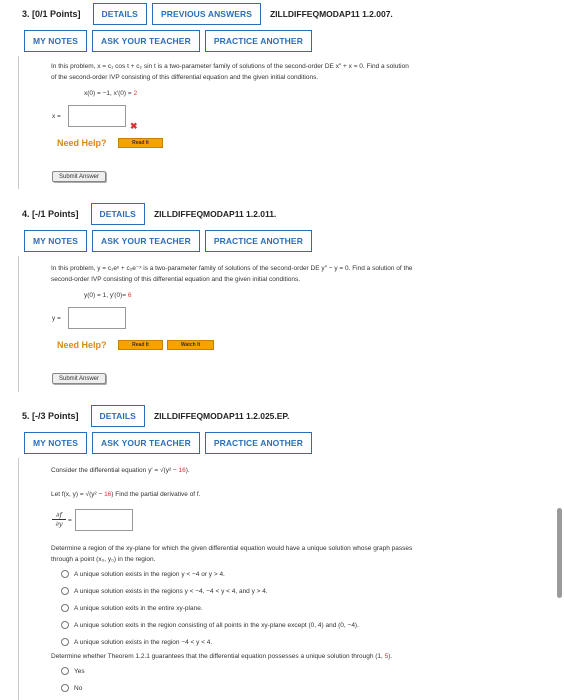  Describe the element at coordinates (140, 143) in the screenshot. I see `q3-read-it-button: Read It` at that location.